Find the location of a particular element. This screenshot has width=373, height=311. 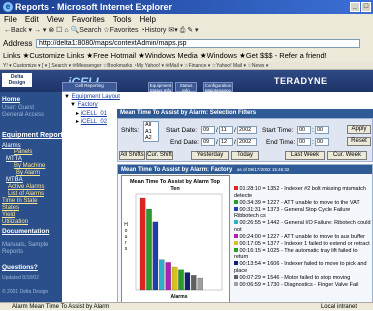

maximize-button: □ is located at coordinates (366, 7).